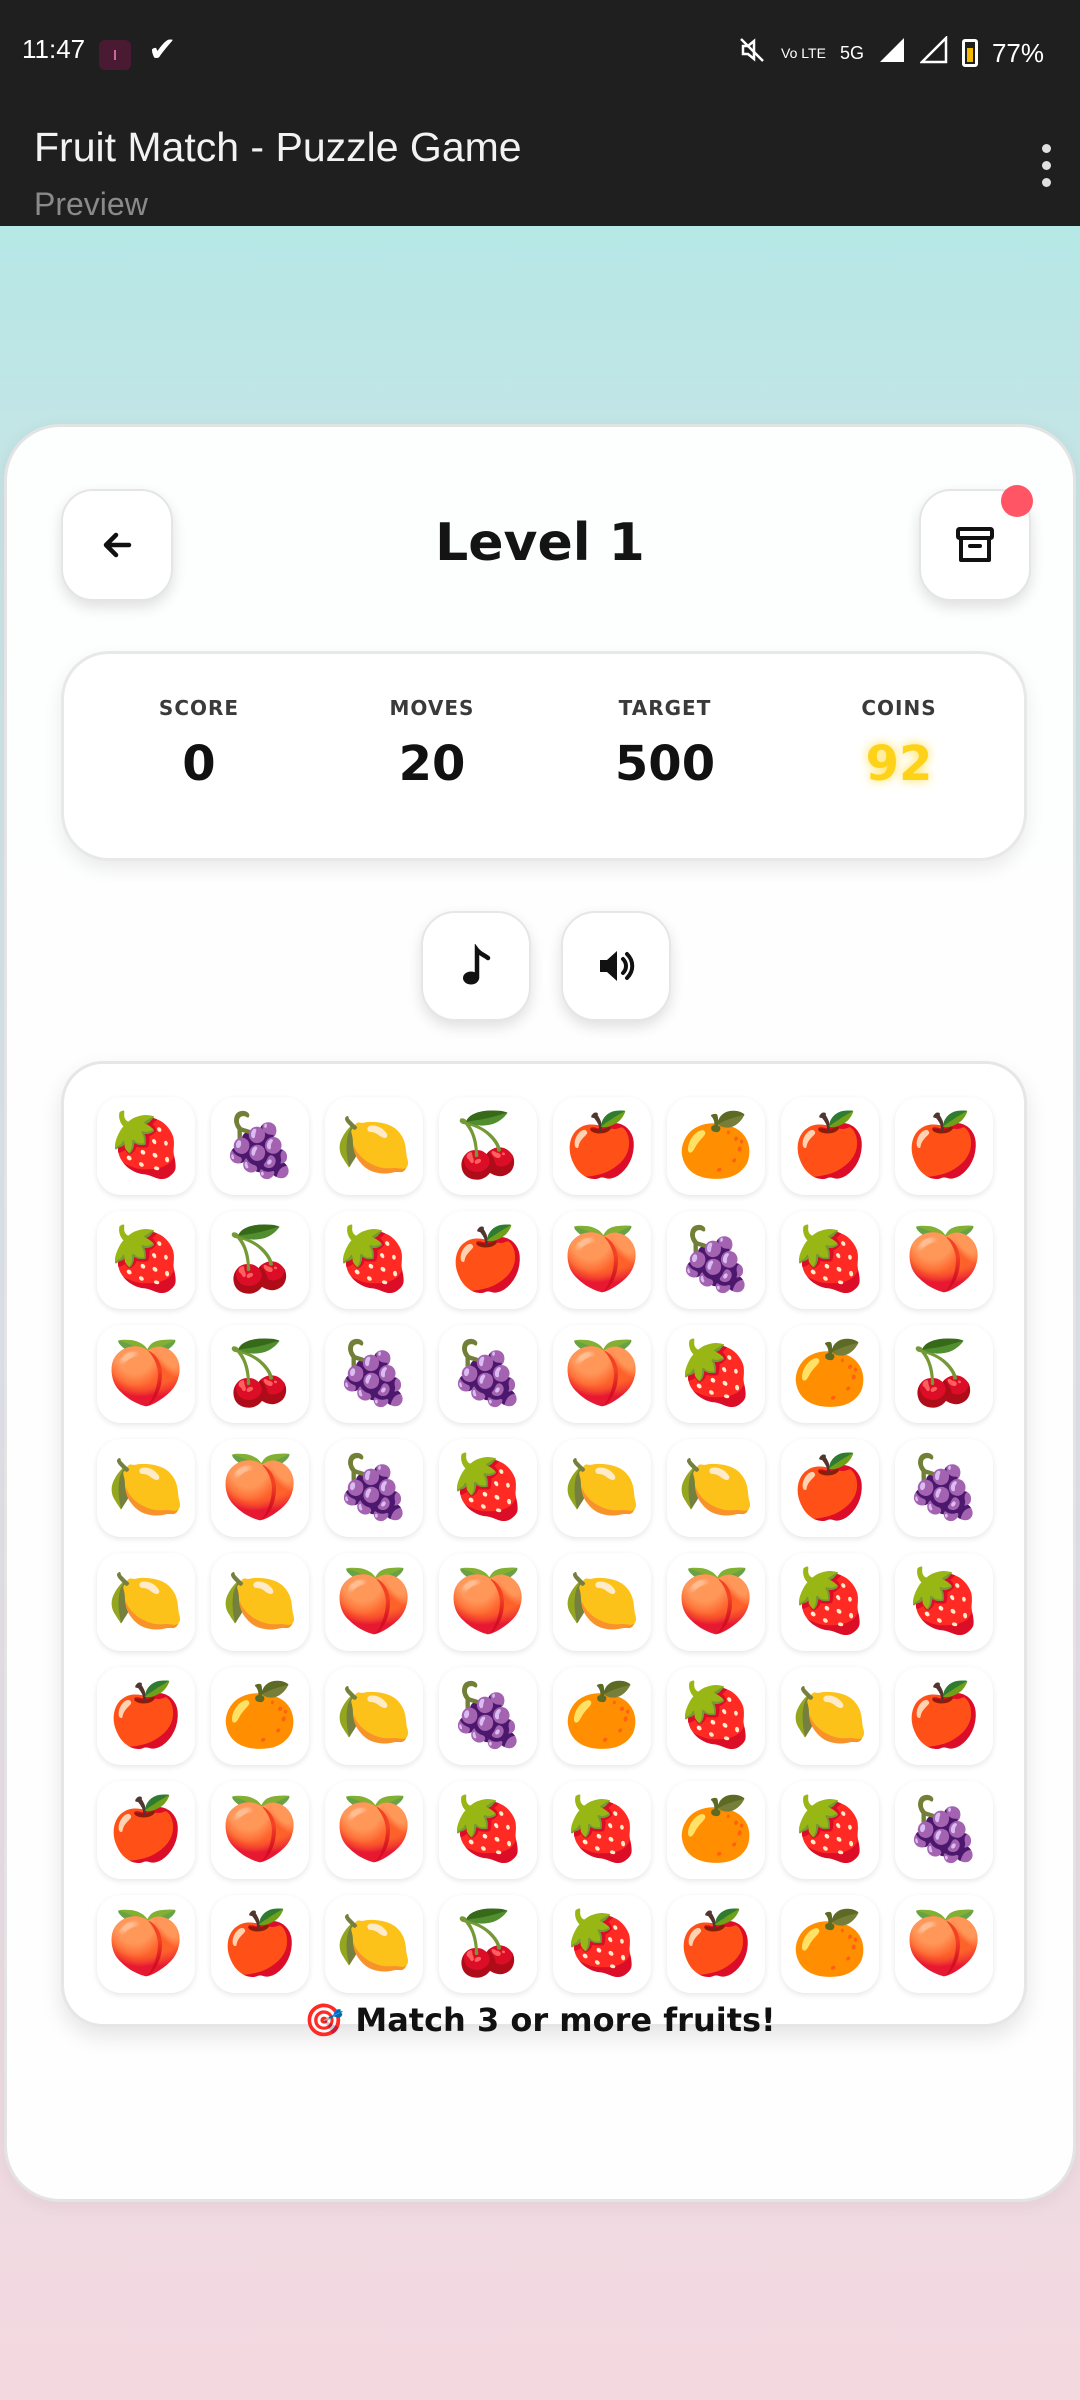 The image size is (1080, 2400). I want to click on stat-score: SCORE 0, so click(199, 744).